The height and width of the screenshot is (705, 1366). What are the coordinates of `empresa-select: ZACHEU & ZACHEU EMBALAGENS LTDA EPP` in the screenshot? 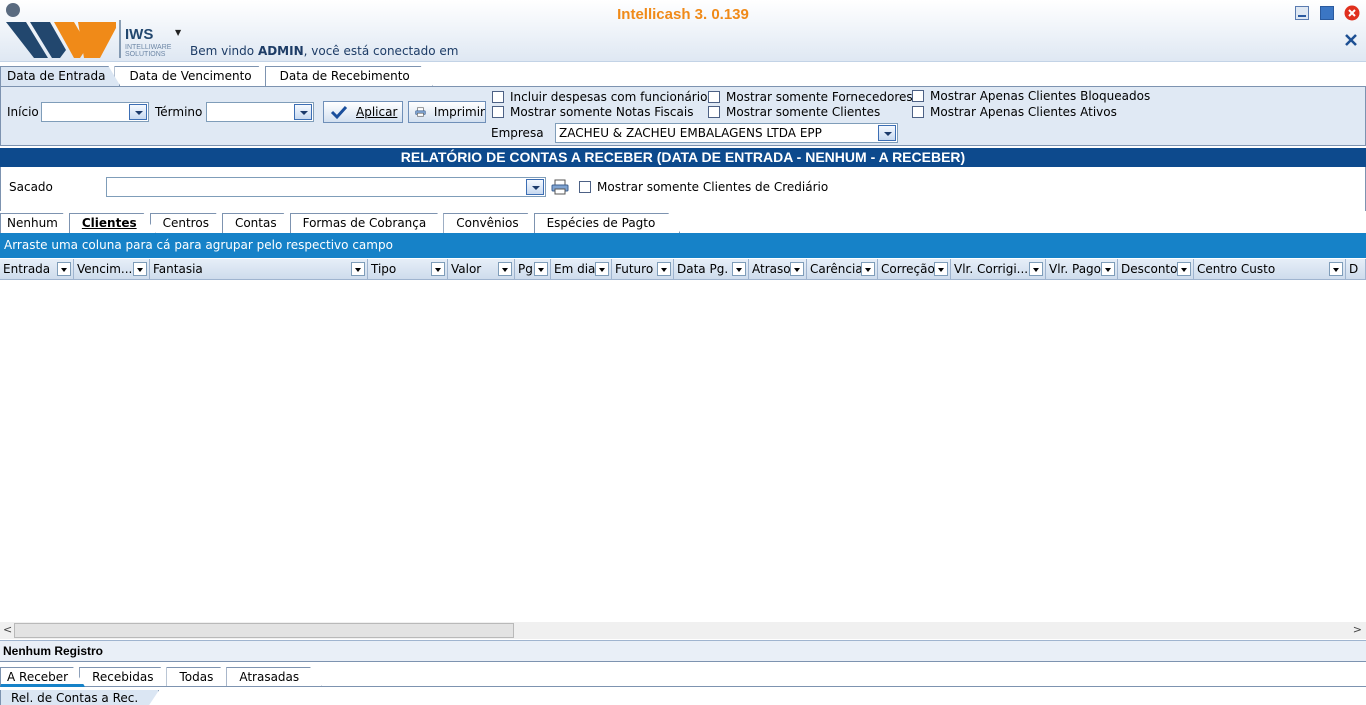 It's located at (726, 133).